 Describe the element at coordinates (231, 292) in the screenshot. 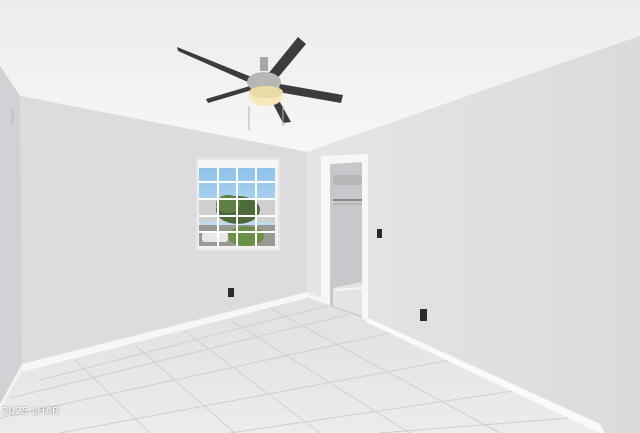

I see `wall-outlet-back` at that location.